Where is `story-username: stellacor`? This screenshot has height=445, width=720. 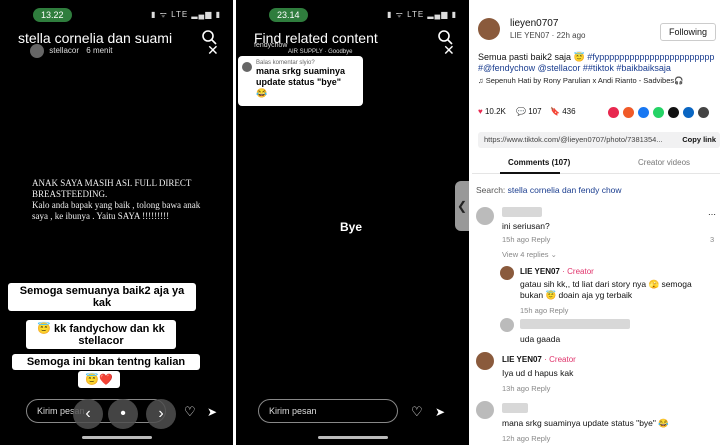
story-username: stellacor is located at coordinates (64, 51).